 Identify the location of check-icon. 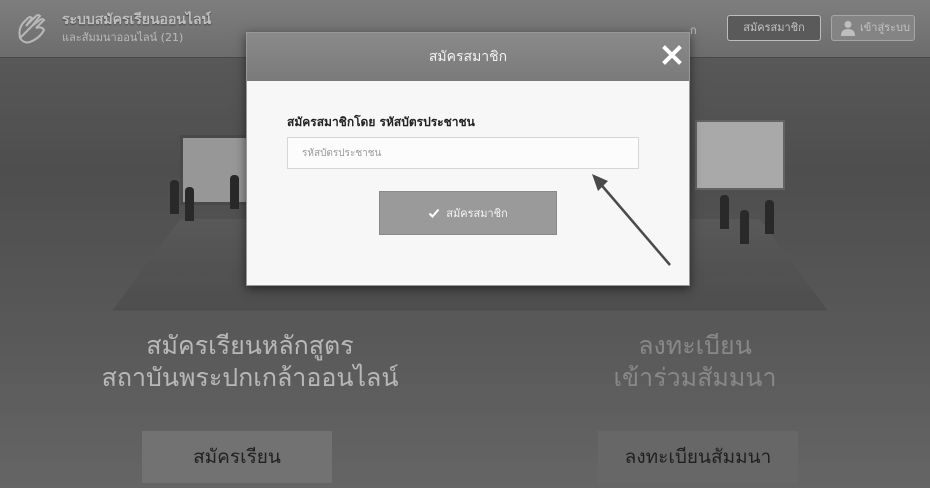
(434, 213).